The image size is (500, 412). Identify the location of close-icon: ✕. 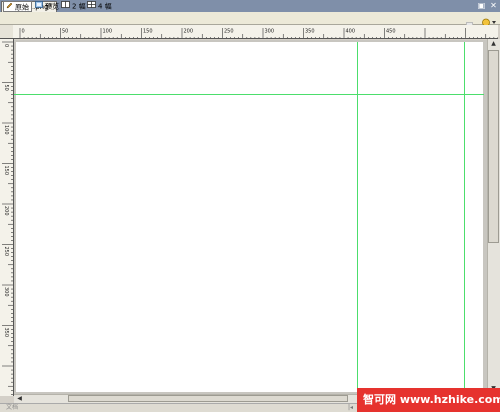
(493, 5).